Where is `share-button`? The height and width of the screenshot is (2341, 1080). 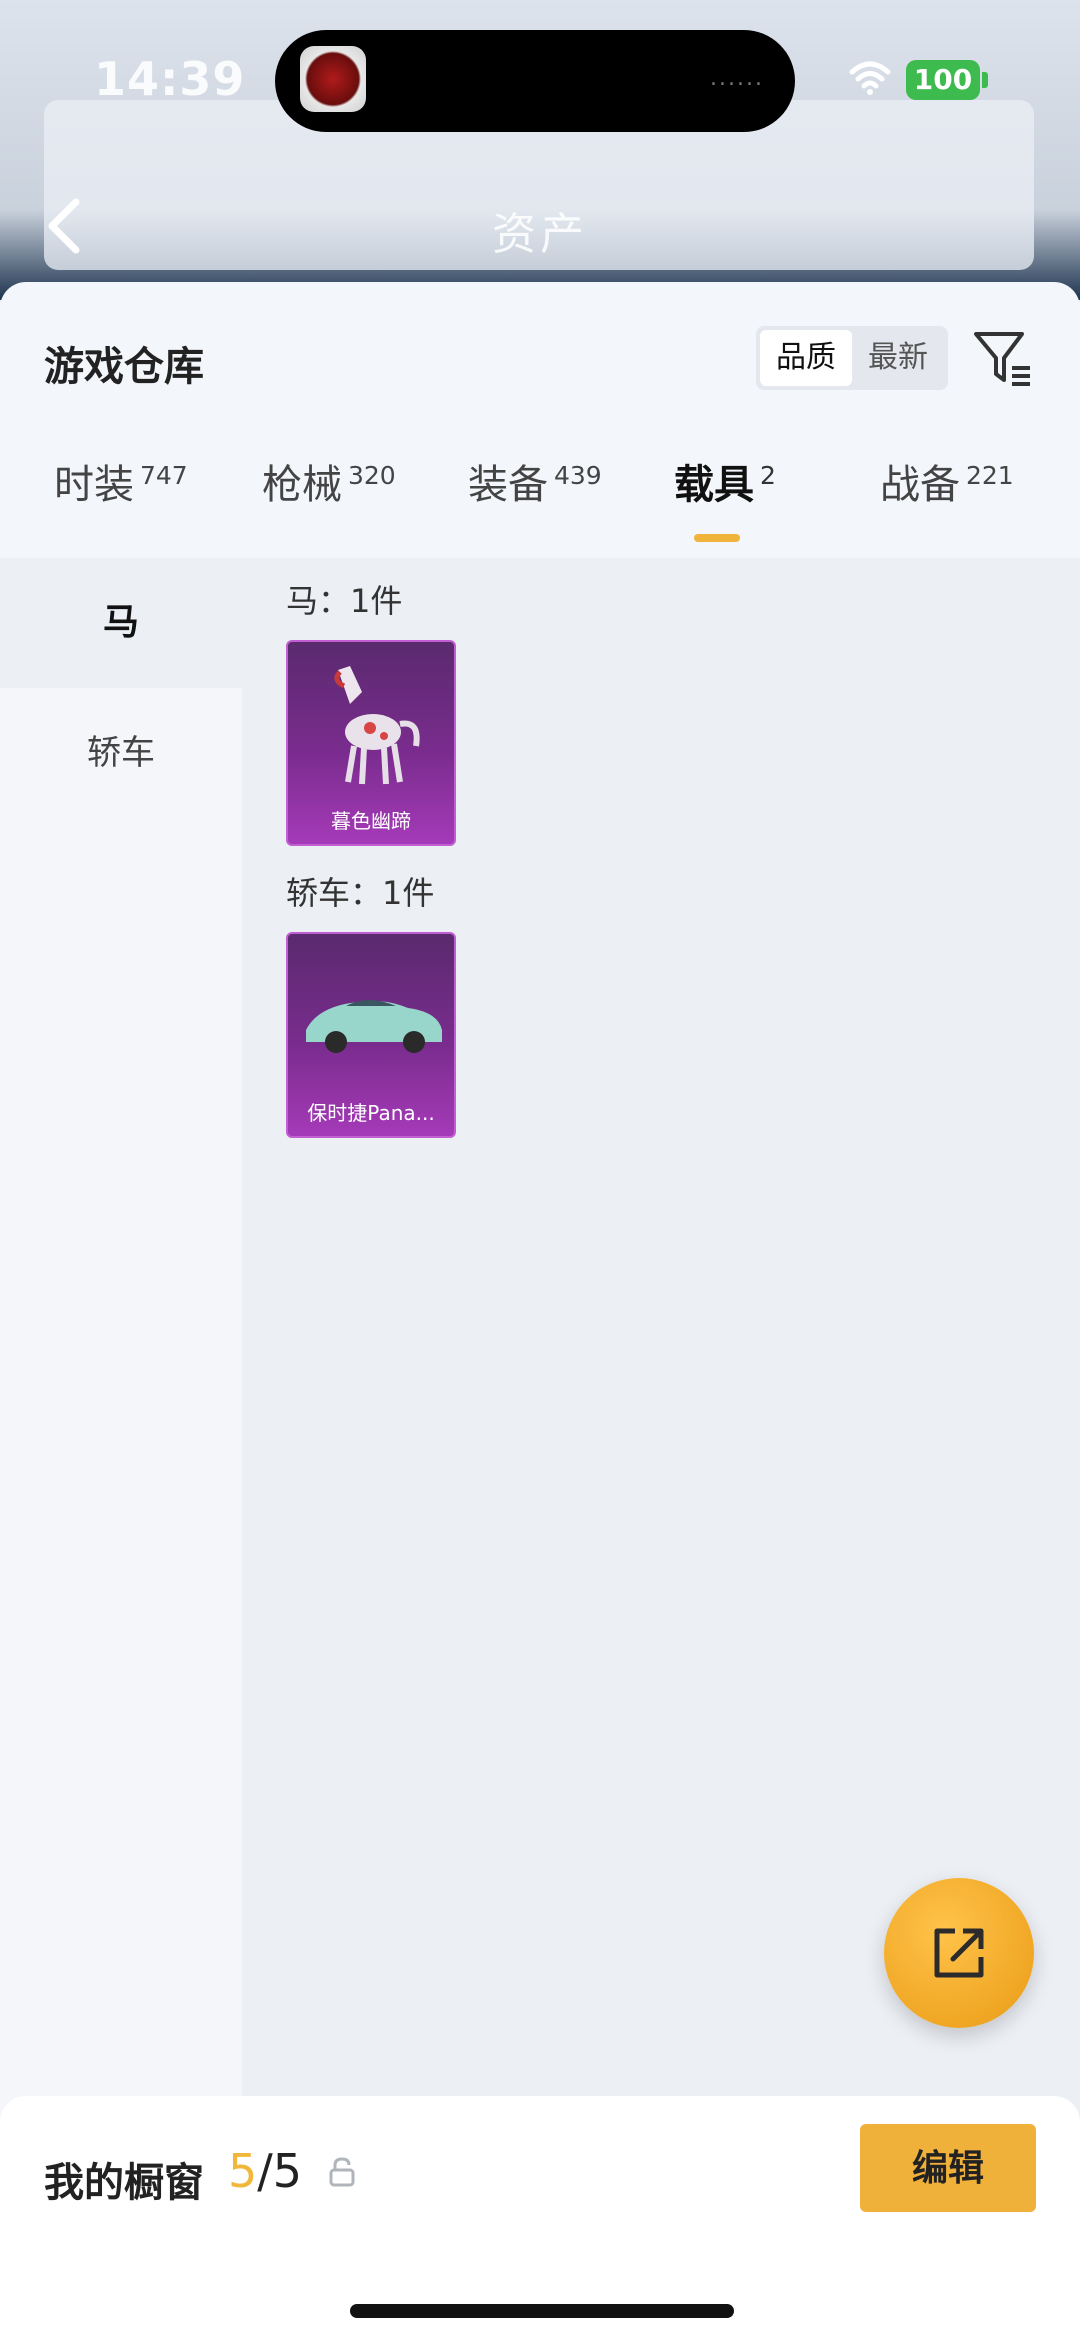
share-button is located at coordinates (959, 1953).